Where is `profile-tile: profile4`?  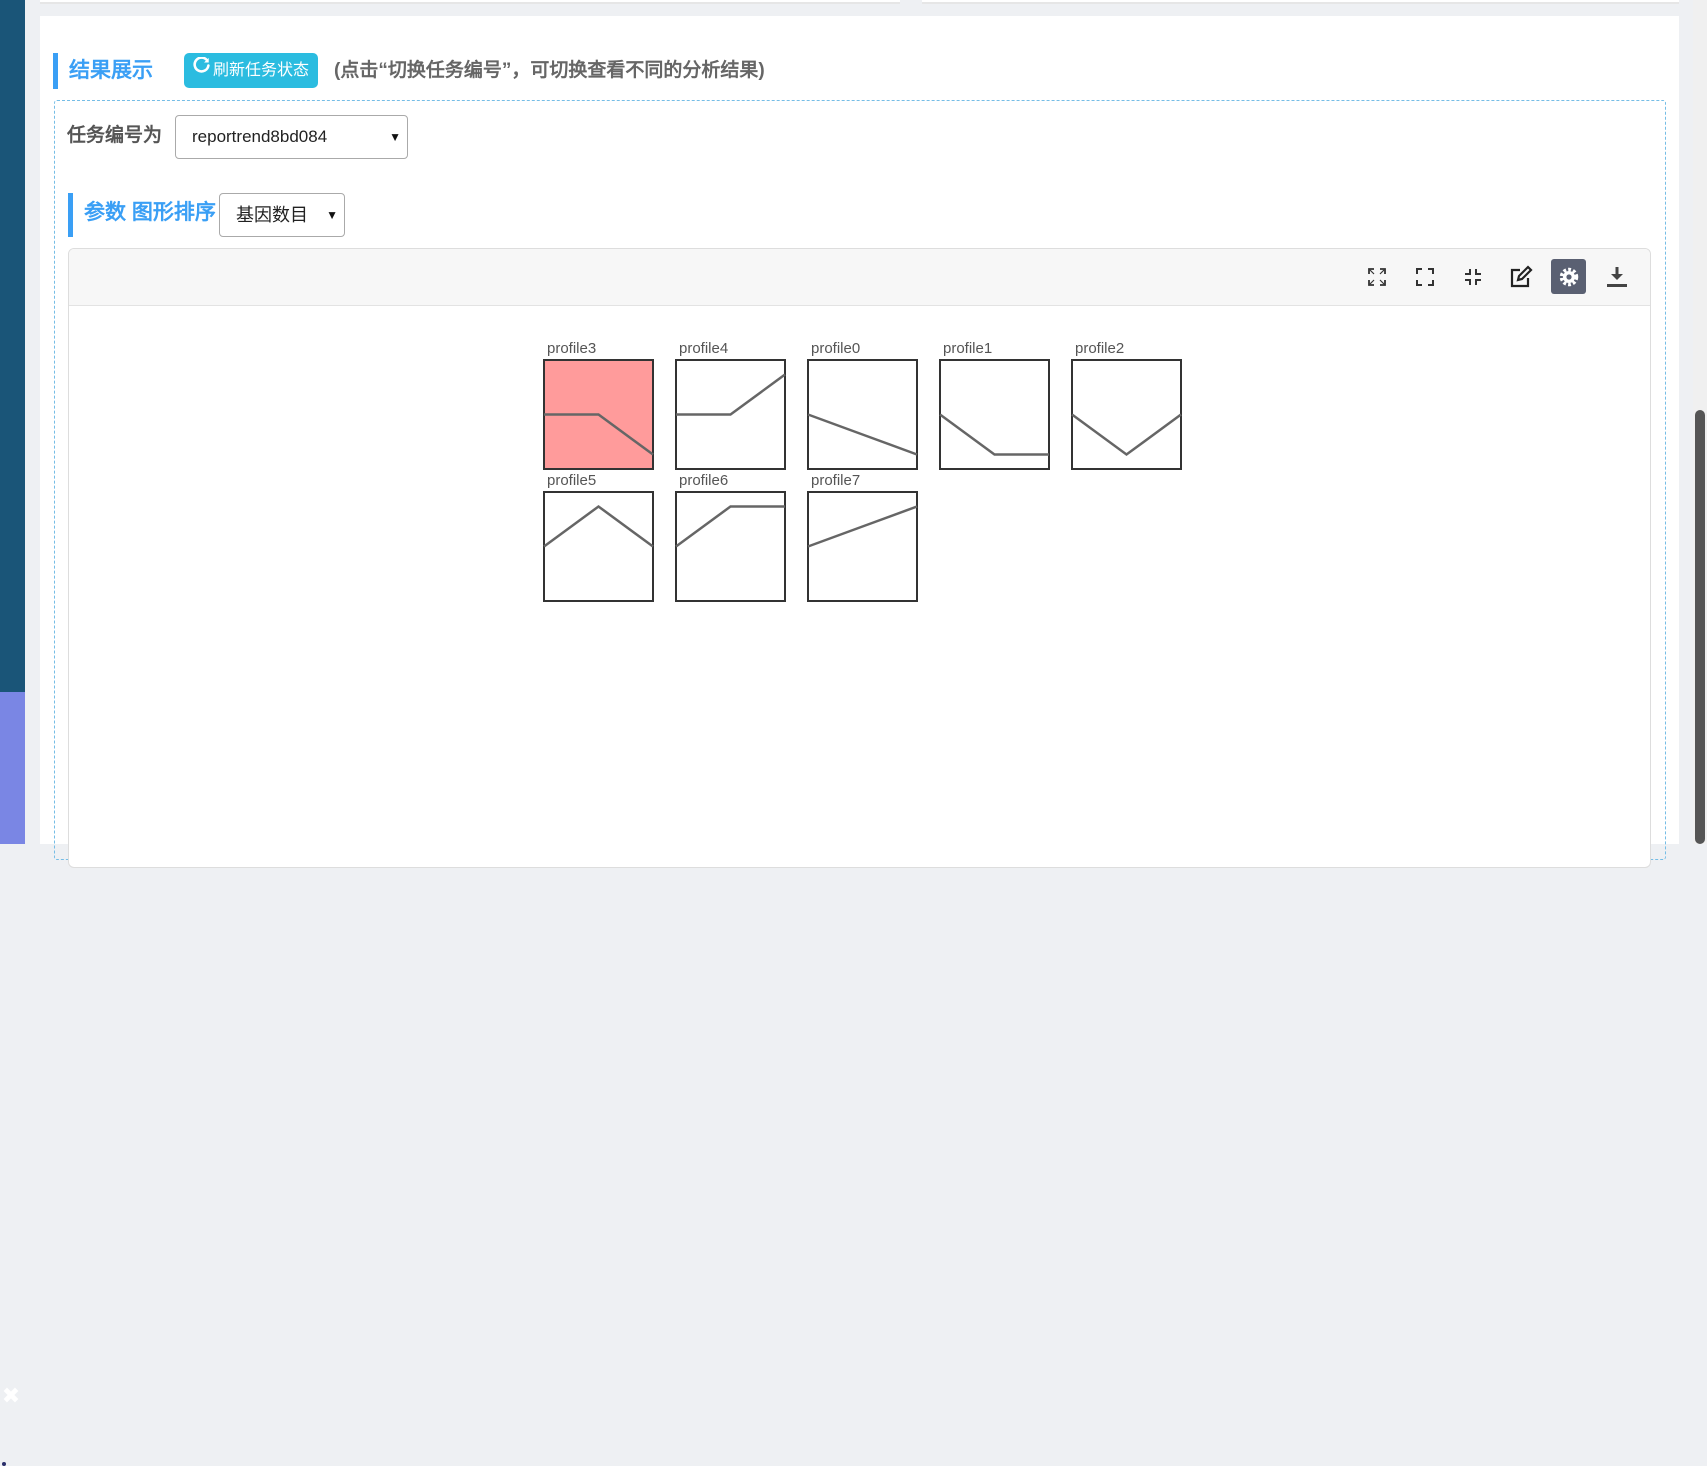
profile-tile: profile4 is located at coordinates (730, 405).